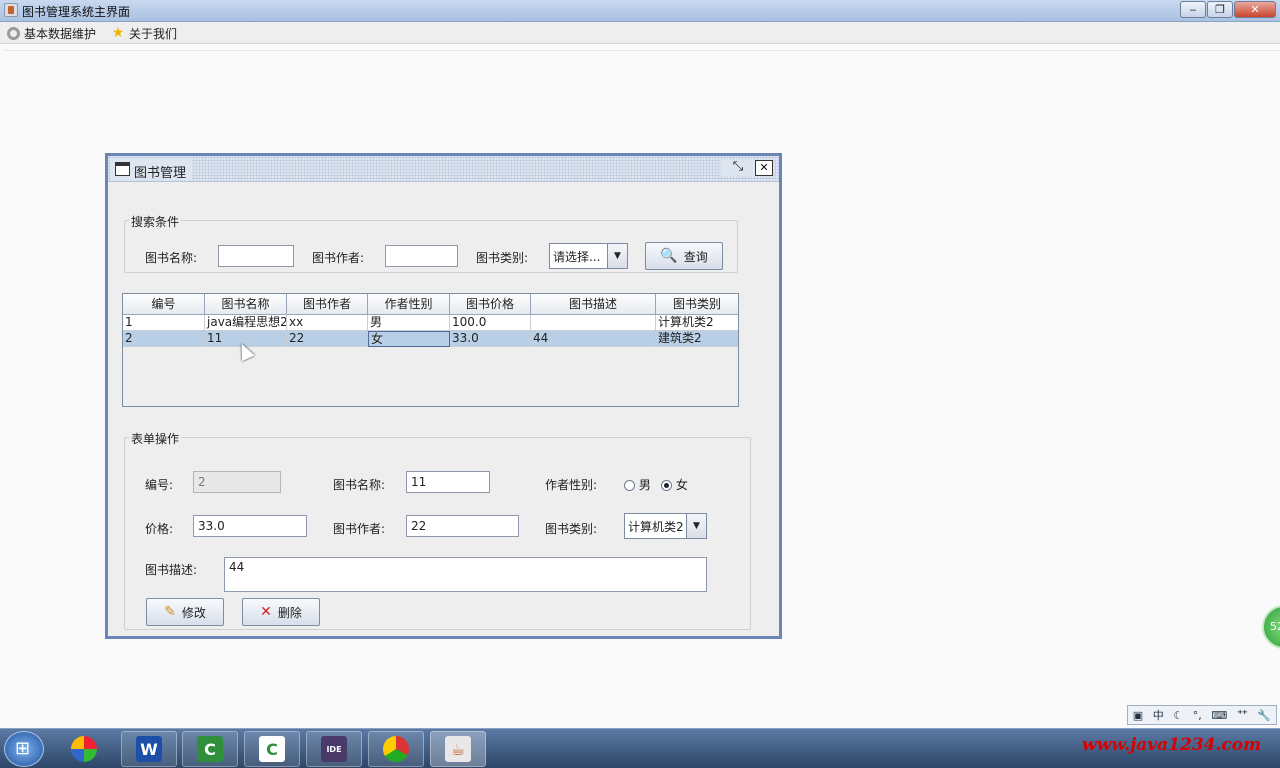  I want to click on taskbar-word: W, so click(149, 749).